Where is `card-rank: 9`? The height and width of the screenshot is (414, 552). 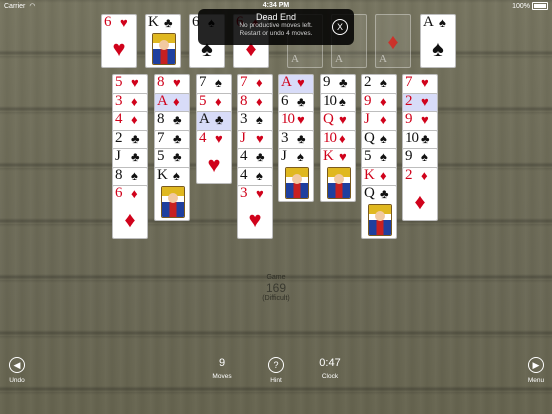 card-rank: 9 is located at coordinates (367, 101).